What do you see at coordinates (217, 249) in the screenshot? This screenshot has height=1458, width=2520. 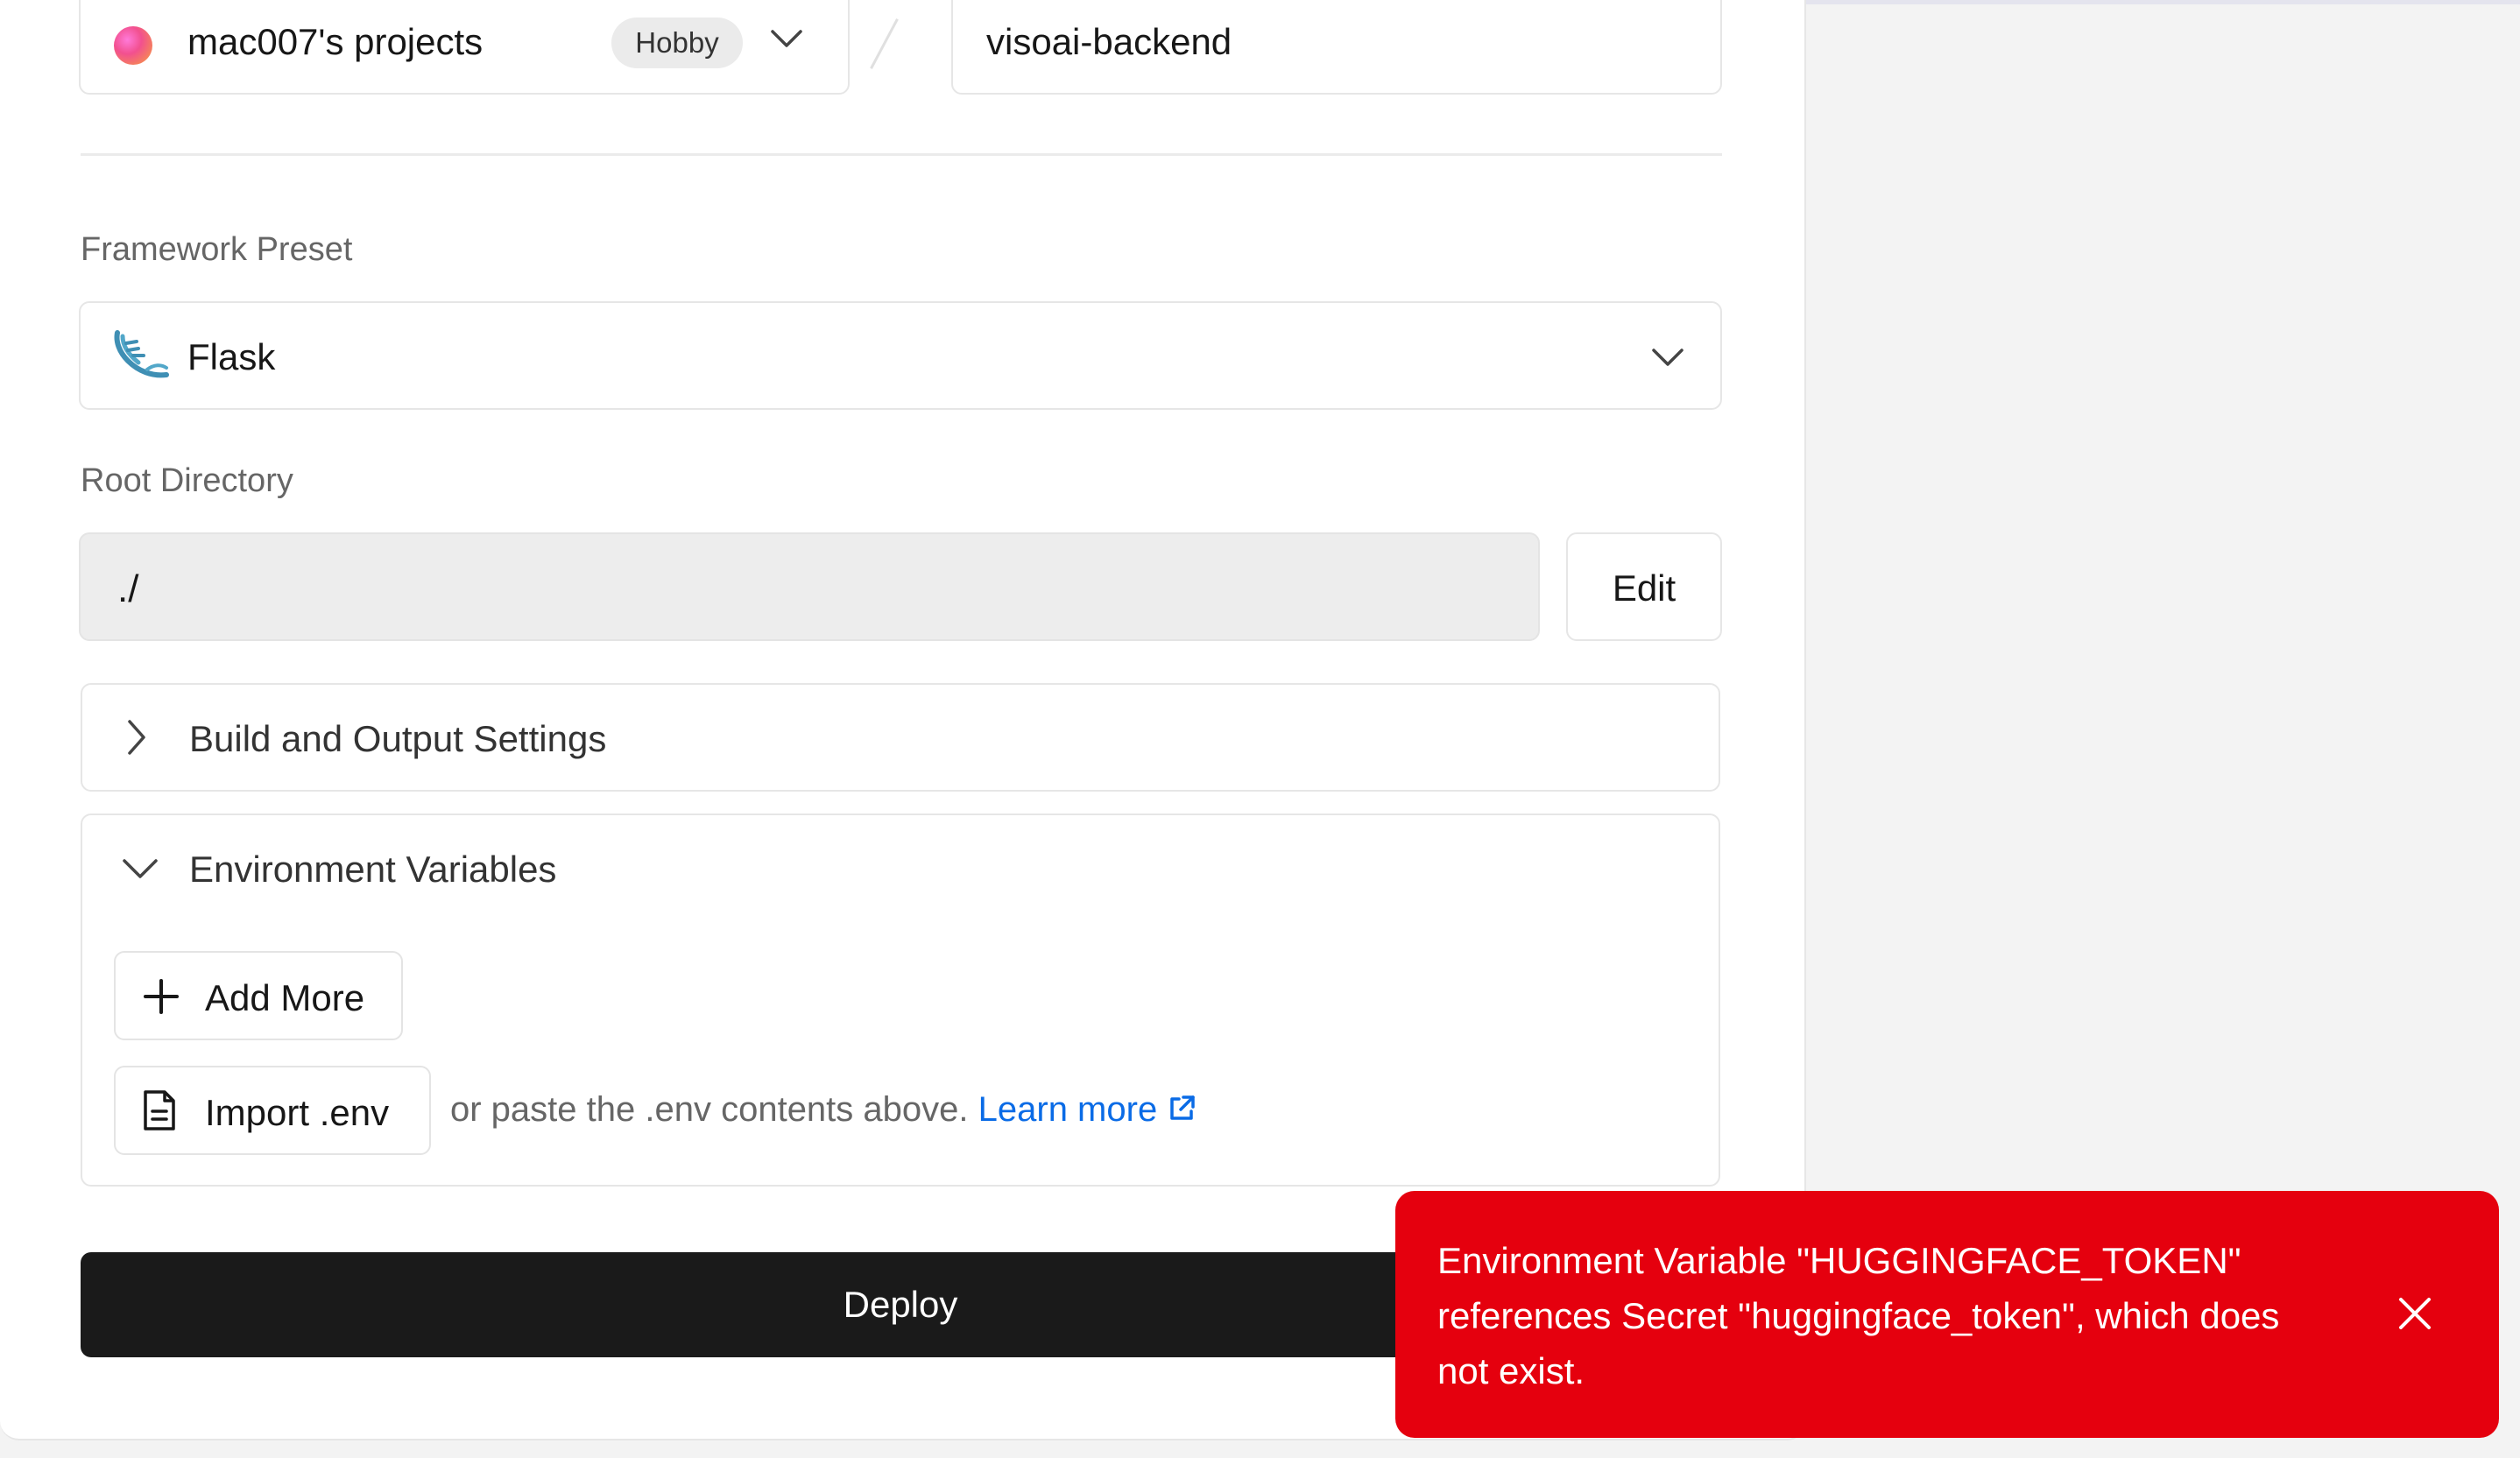 I see `framework-preset-label: Framework Preset` at bounding box center [217, 249].